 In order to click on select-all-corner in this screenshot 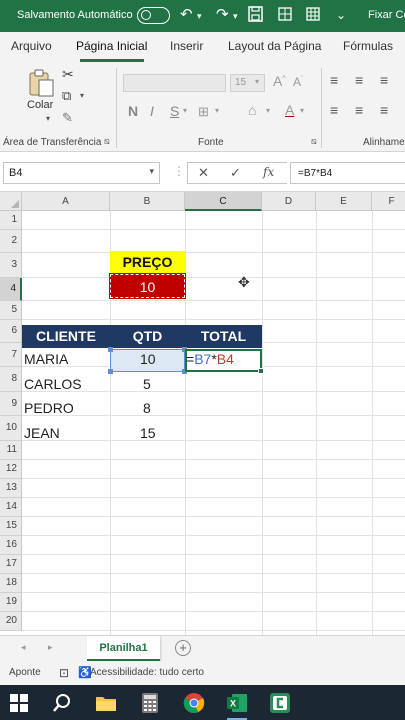, I will do `click(11, 201)`.